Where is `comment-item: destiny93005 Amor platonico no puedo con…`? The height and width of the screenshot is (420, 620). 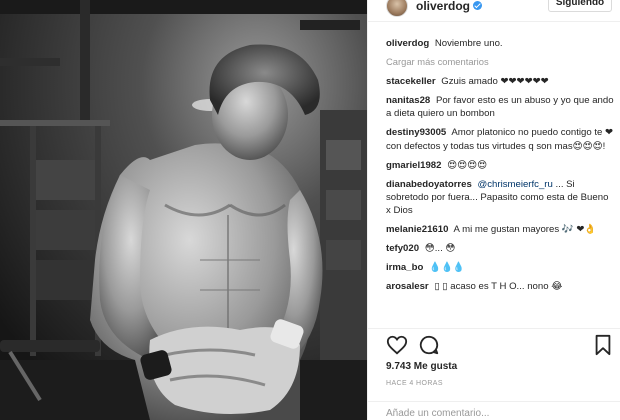 comment-item: destiny93005 Amor platonico no puedo con… is located at coordinates (500, 139).